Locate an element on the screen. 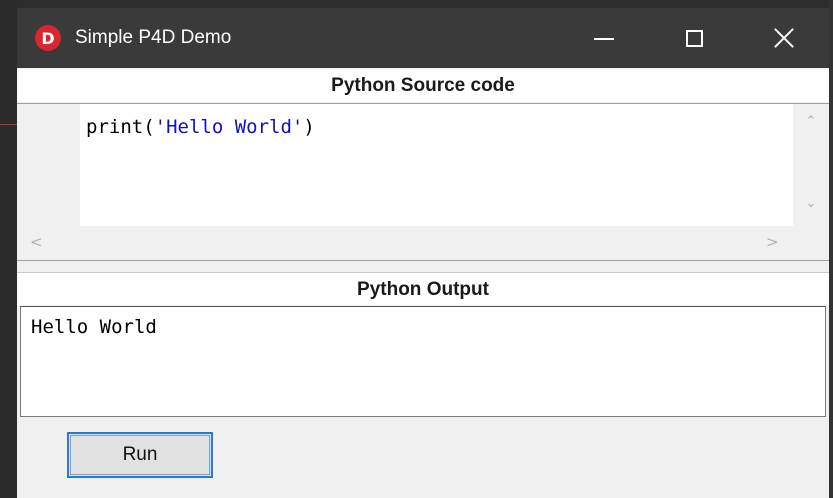 The height and width of the screenshot is (498, 833). close-icon is located at coordinates (784, 38).